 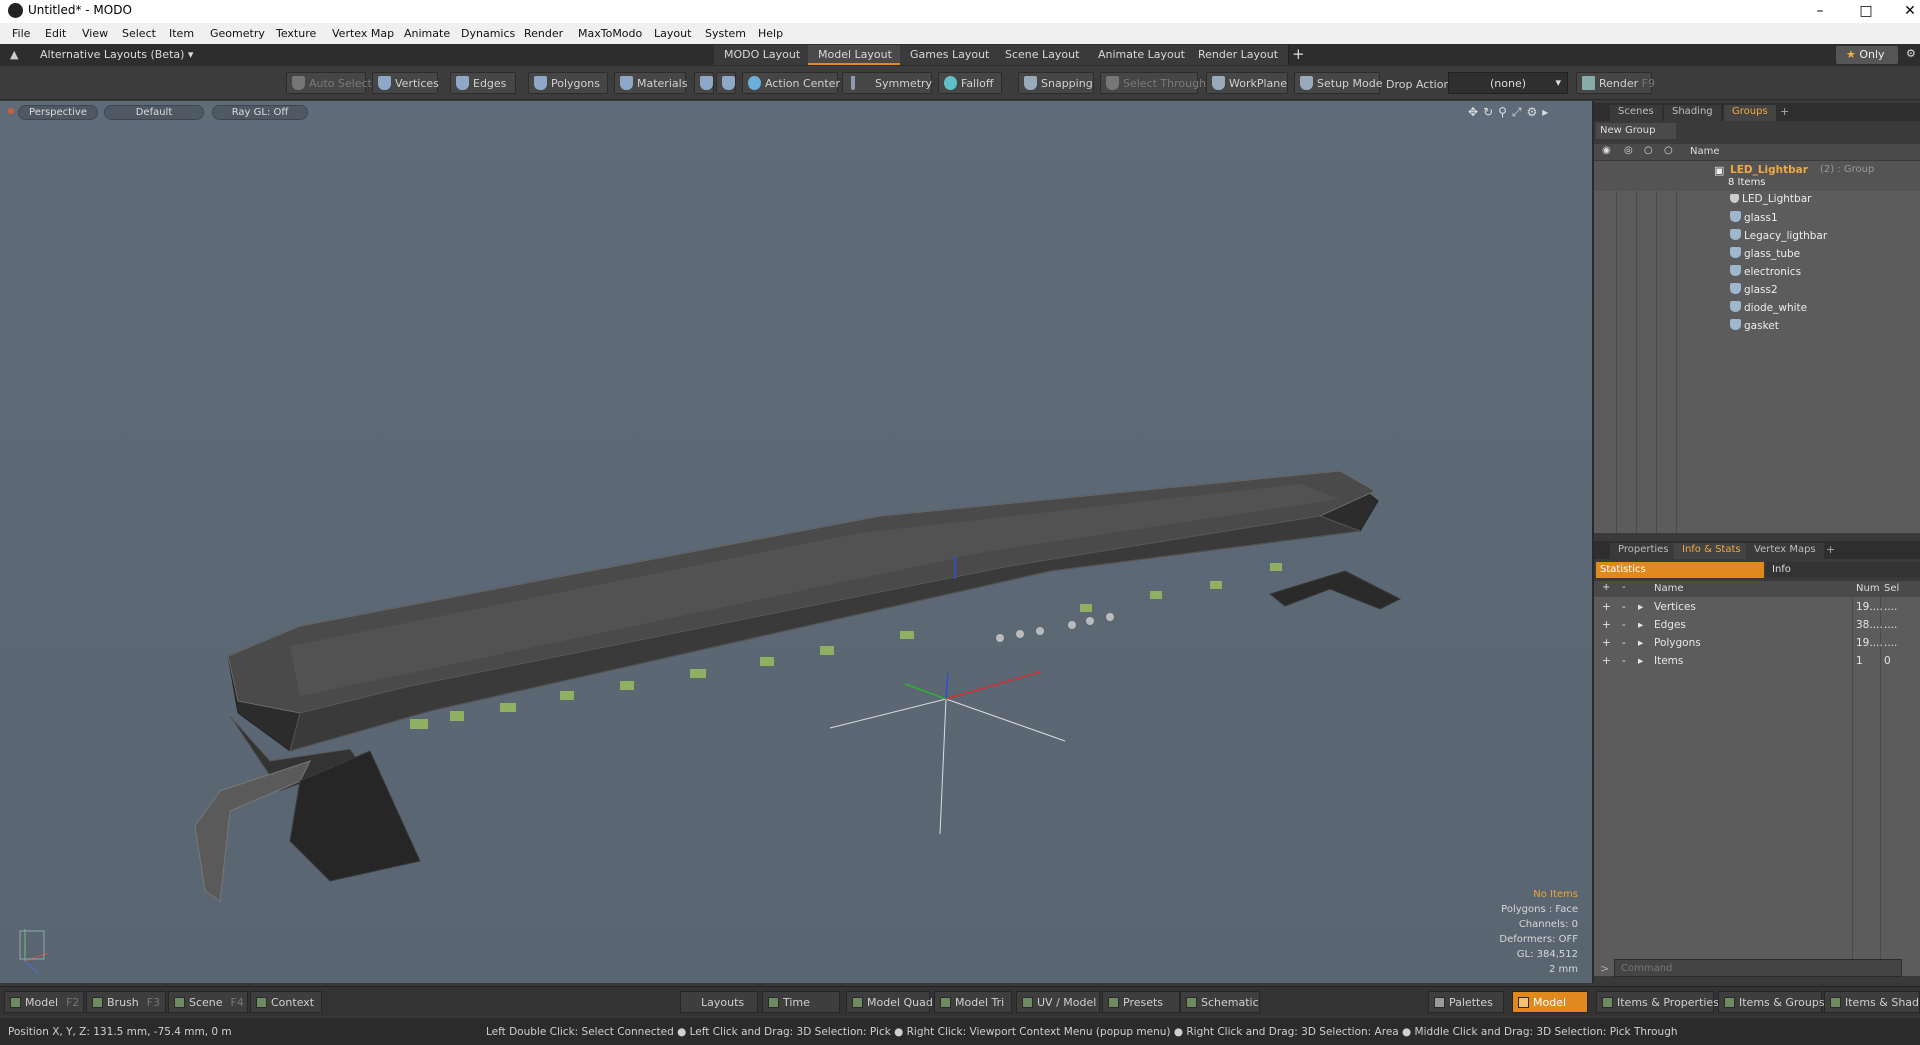 I want to click on close-icon: ✕, so click(x=1905, y=11).